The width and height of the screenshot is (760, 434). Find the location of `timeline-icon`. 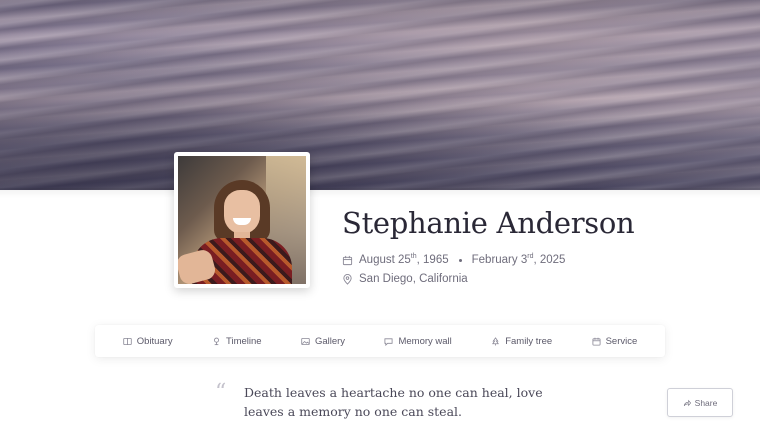

timeline-icon is located at coordinates (216, 341).